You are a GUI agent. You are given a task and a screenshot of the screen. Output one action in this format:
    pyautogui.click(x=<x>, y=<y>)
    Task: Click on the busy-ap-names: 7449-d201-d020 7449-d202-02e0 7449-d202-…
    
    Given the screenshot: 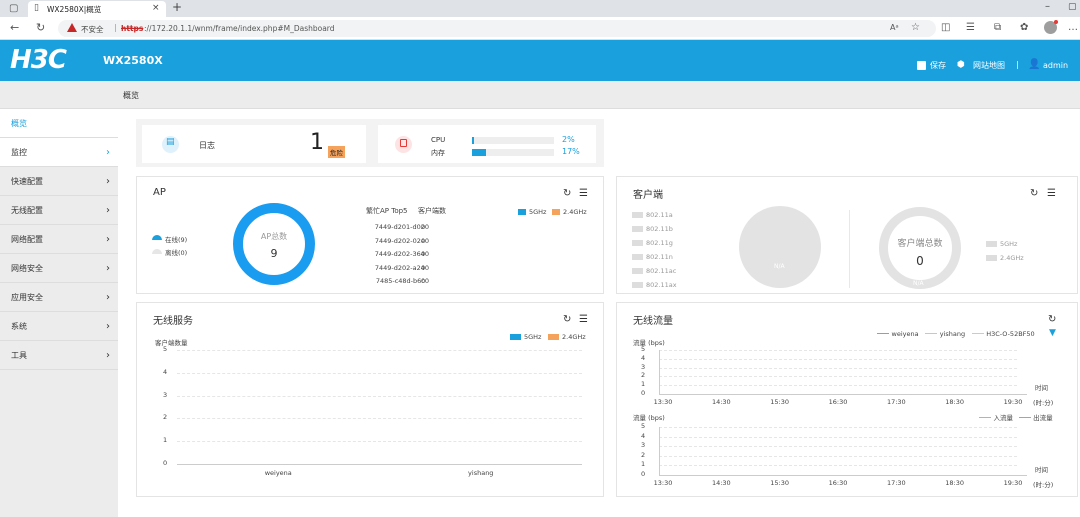 What is the action you would take?
    pyautogui.click(x=394, y=257)
    